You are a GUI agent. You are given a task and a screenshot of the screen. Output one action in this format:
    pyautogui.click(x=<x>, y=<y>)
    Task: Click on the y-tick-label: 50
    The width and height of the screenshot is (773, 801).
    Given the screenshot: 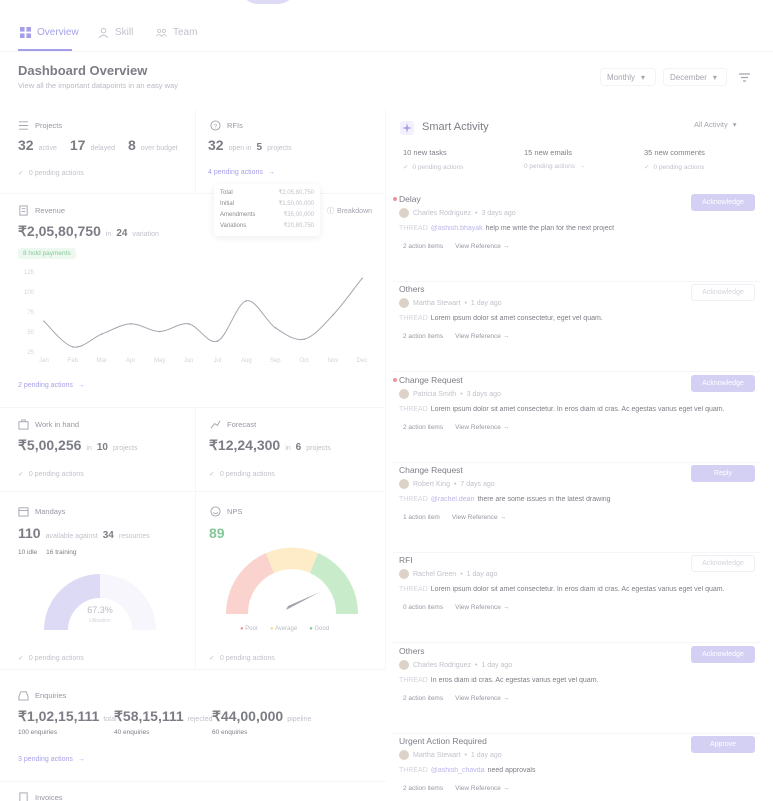 What is the action you would take?
    pyautogui.click(x=30, y=333)
    